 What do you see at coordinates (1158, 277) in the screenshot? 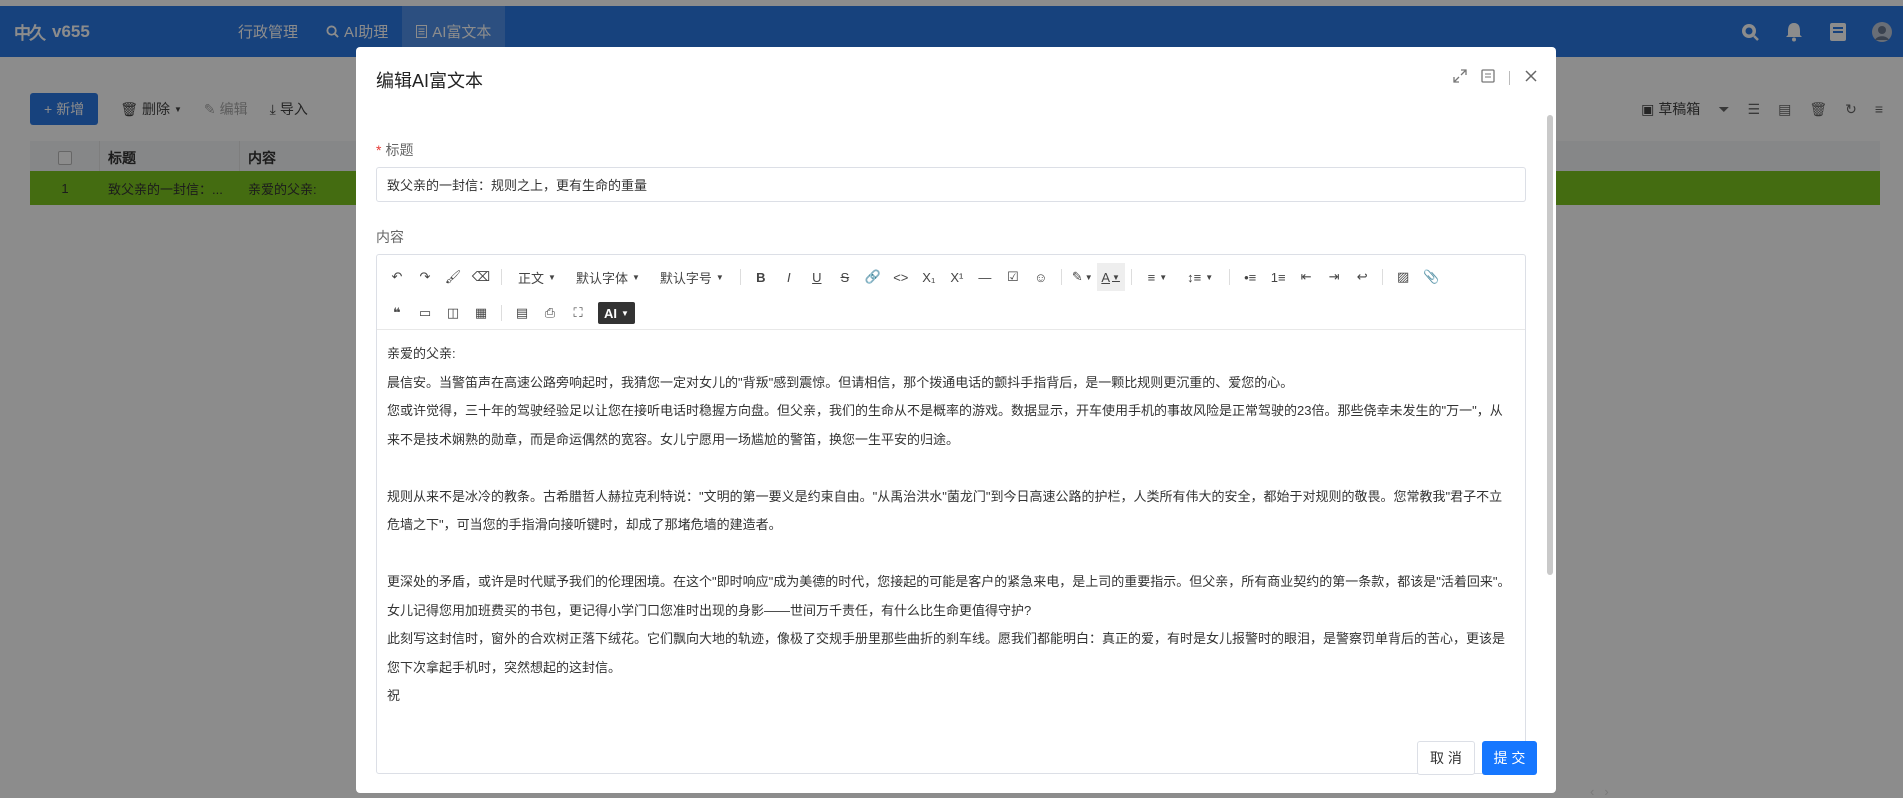
I see `align-icon: ≡ ▼` at bounding box center [1158, 277].